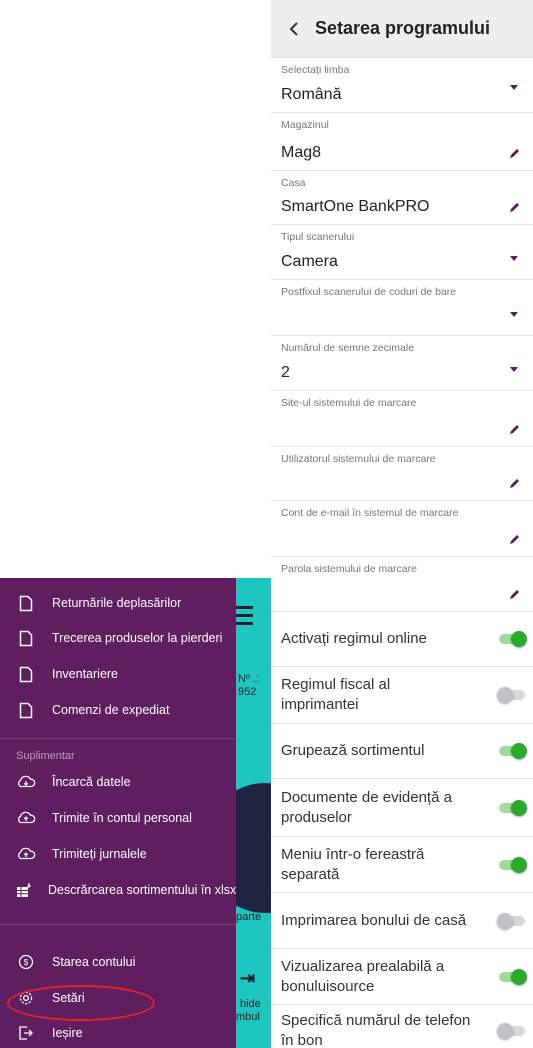 The height and width of the screenshot is (1048, 533). I want to click on setting-field: Casa SmartOne BankPRO, so click(402, 198).